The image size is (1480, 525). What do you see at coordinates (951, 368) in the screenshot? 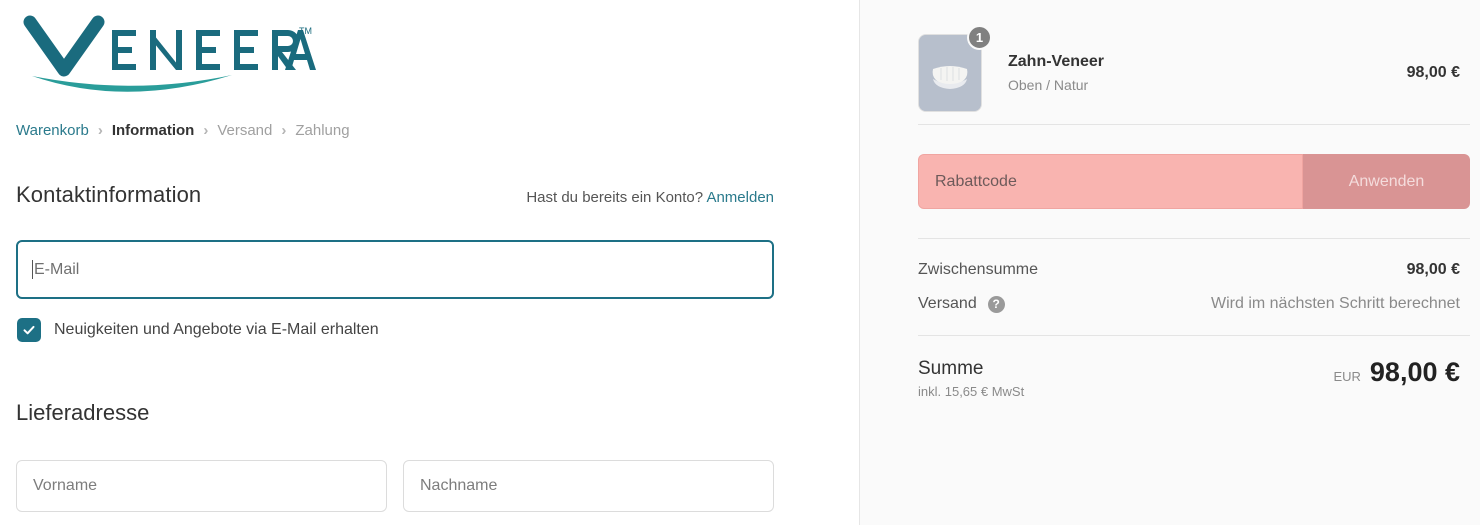
I see `grand-total-label: Summe` at bounding box center [951, 368].